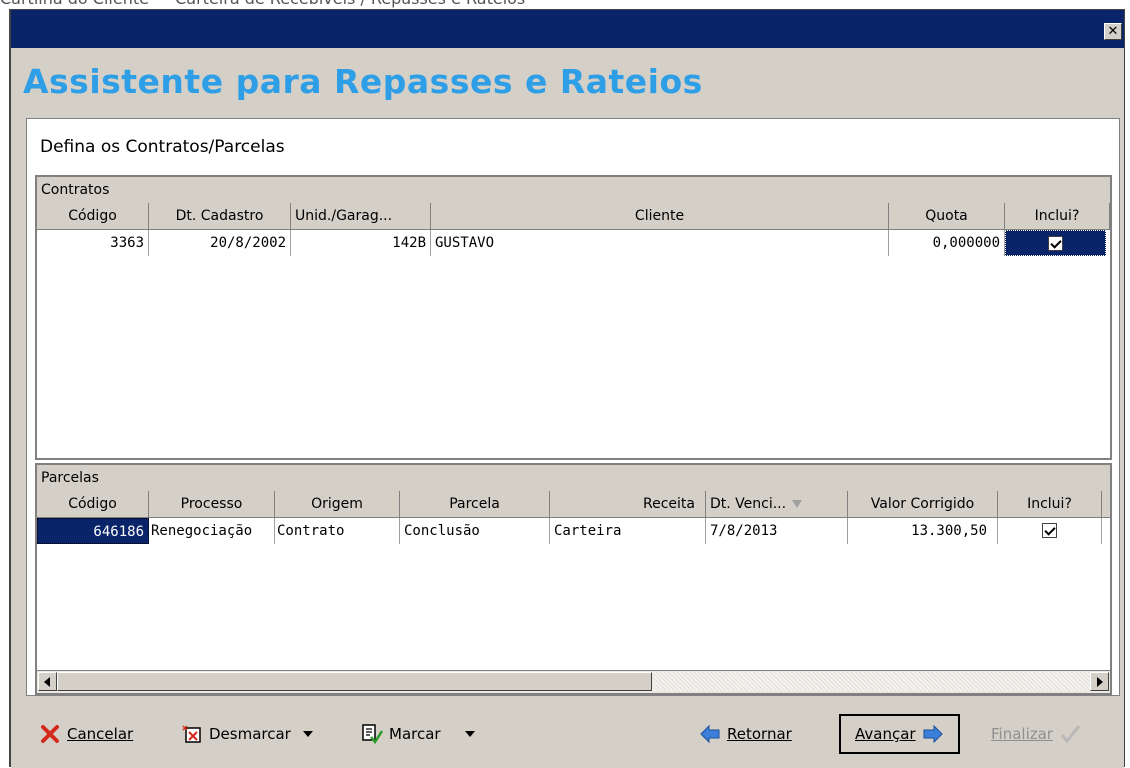  What do you see at coordinates (885, 734) in the screenshot?
I see `avancar-label: Avançar` at bounding box center [885, 734].